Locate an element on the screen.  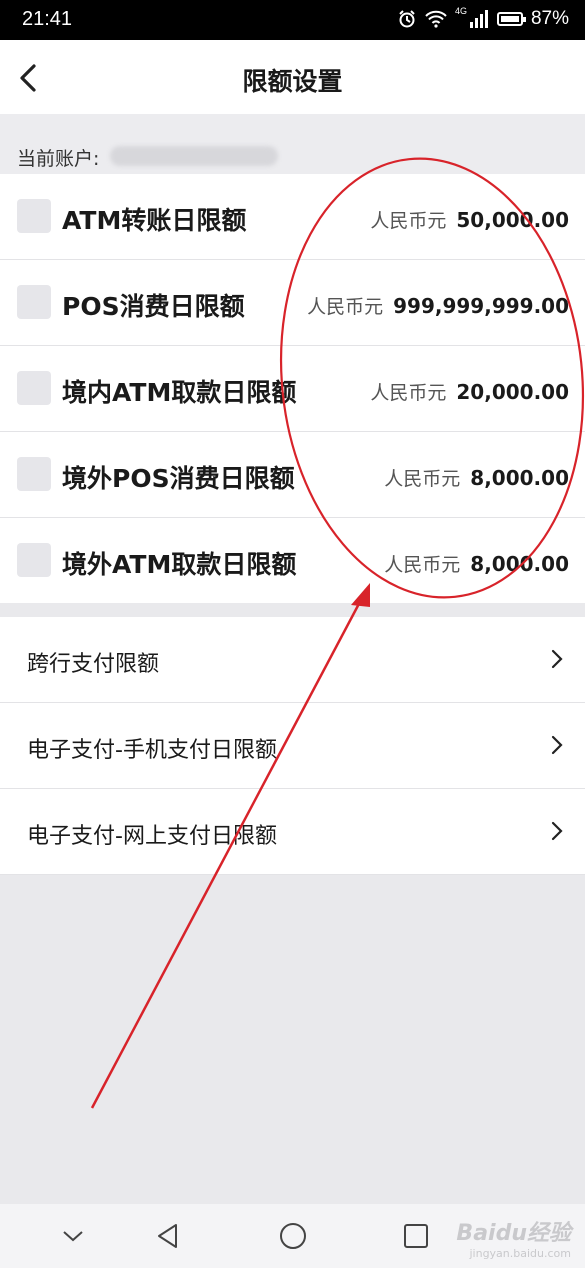
limit-name: ATM转账日限额 is located at coordinates (154, 220).